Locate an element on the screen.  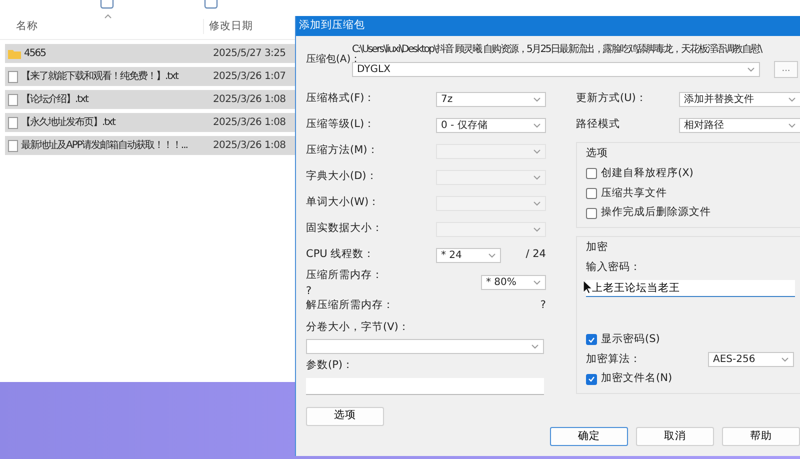
file-name: 4565 is located at coordinates (35, 54).